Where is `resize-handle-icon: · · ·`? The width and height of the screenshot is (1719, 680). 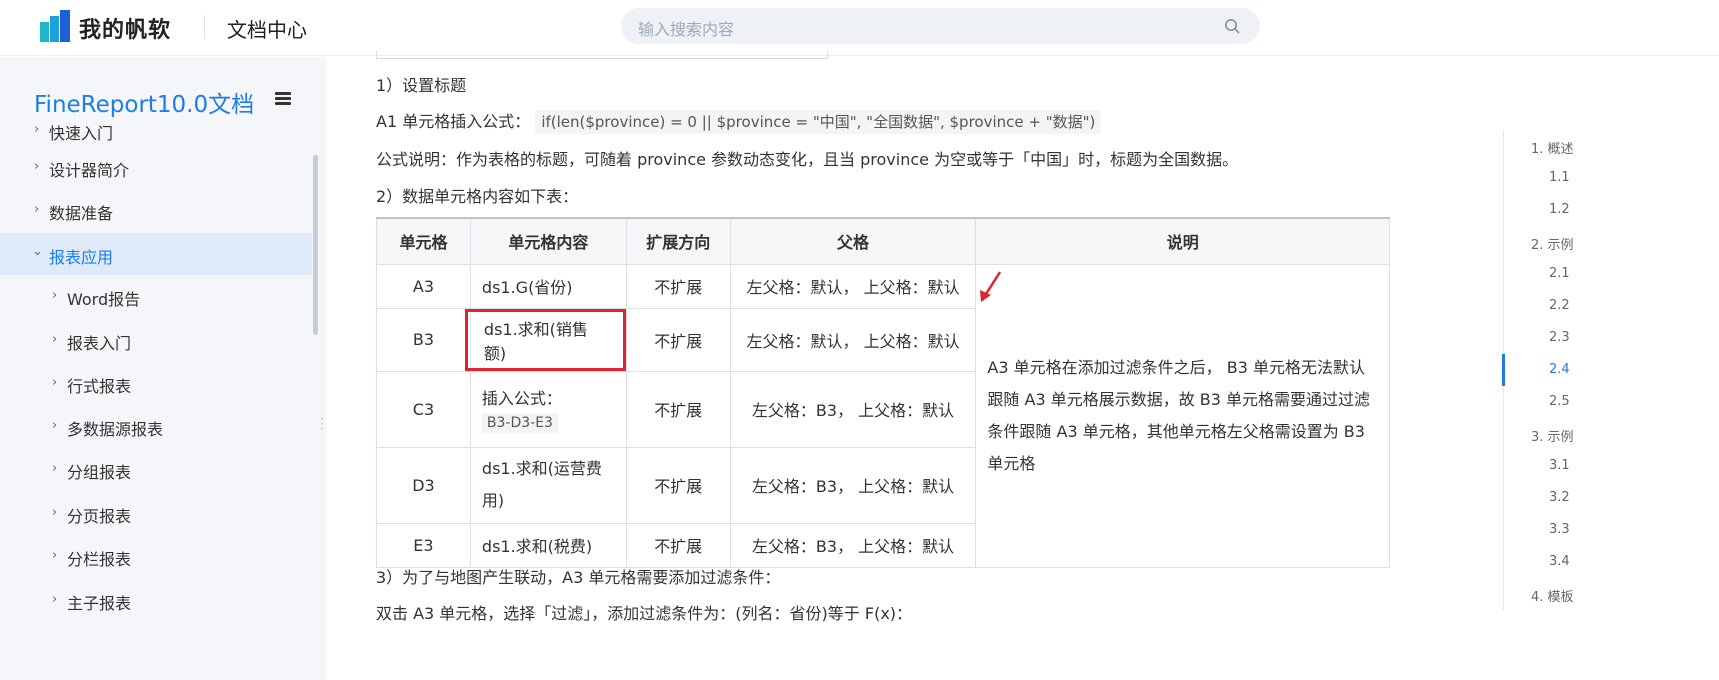 resize-handle-icon: · · · is located at coordinates (322, 424).